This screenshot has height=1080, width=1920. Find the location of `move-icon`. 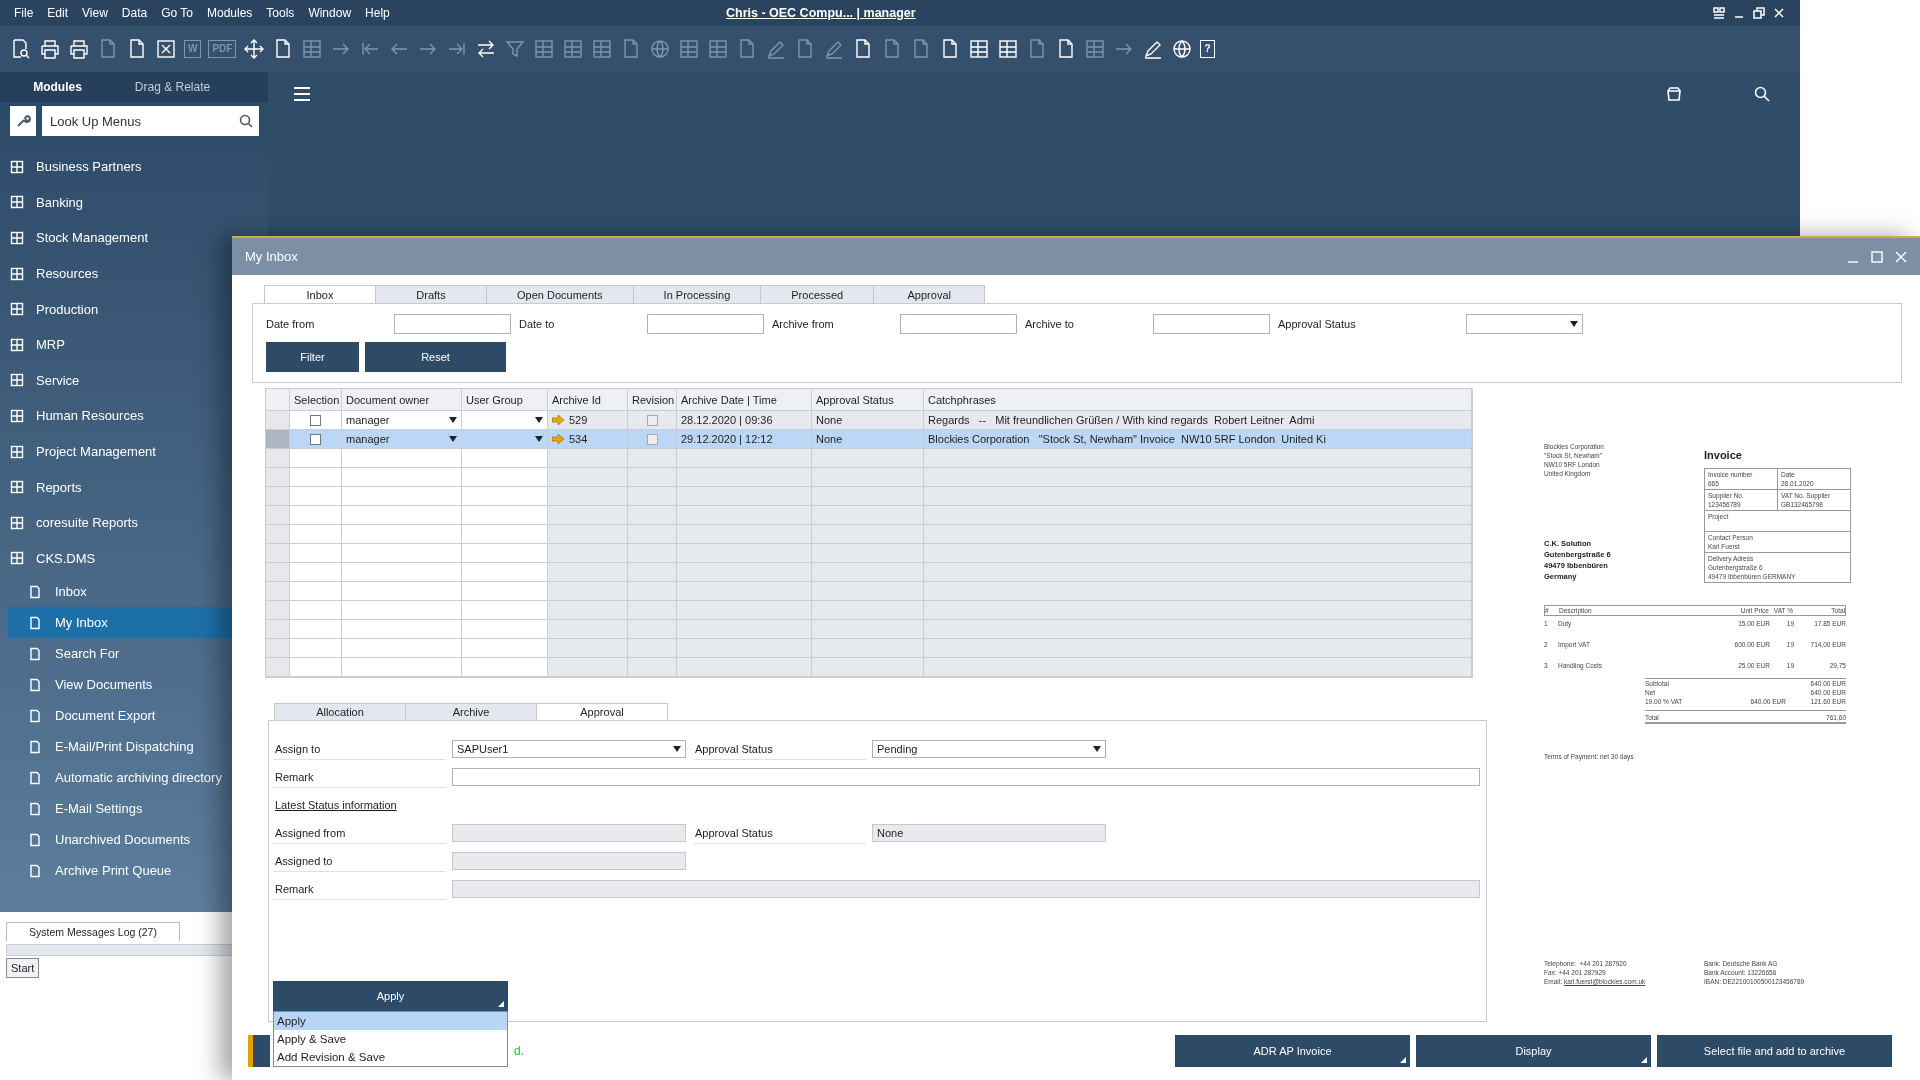

move-icon is located at coordinates (254, 49).